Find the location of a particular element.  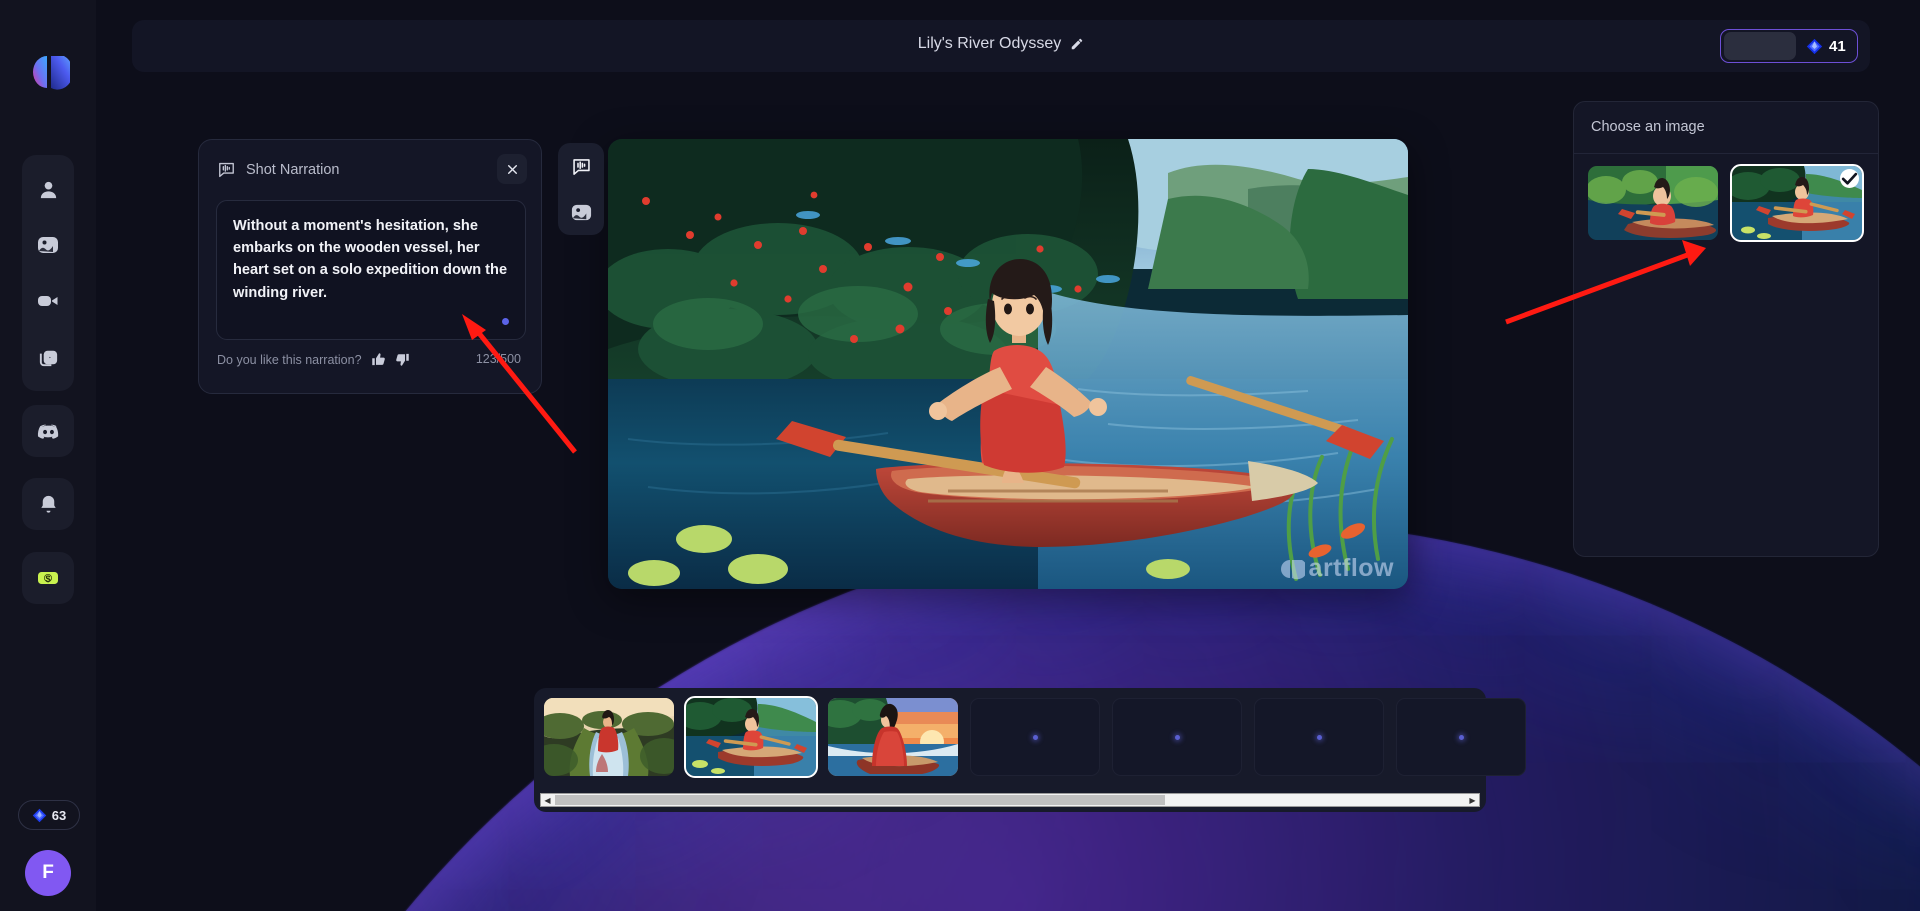

sidebar-item-images is located at coordinates (48, 245).